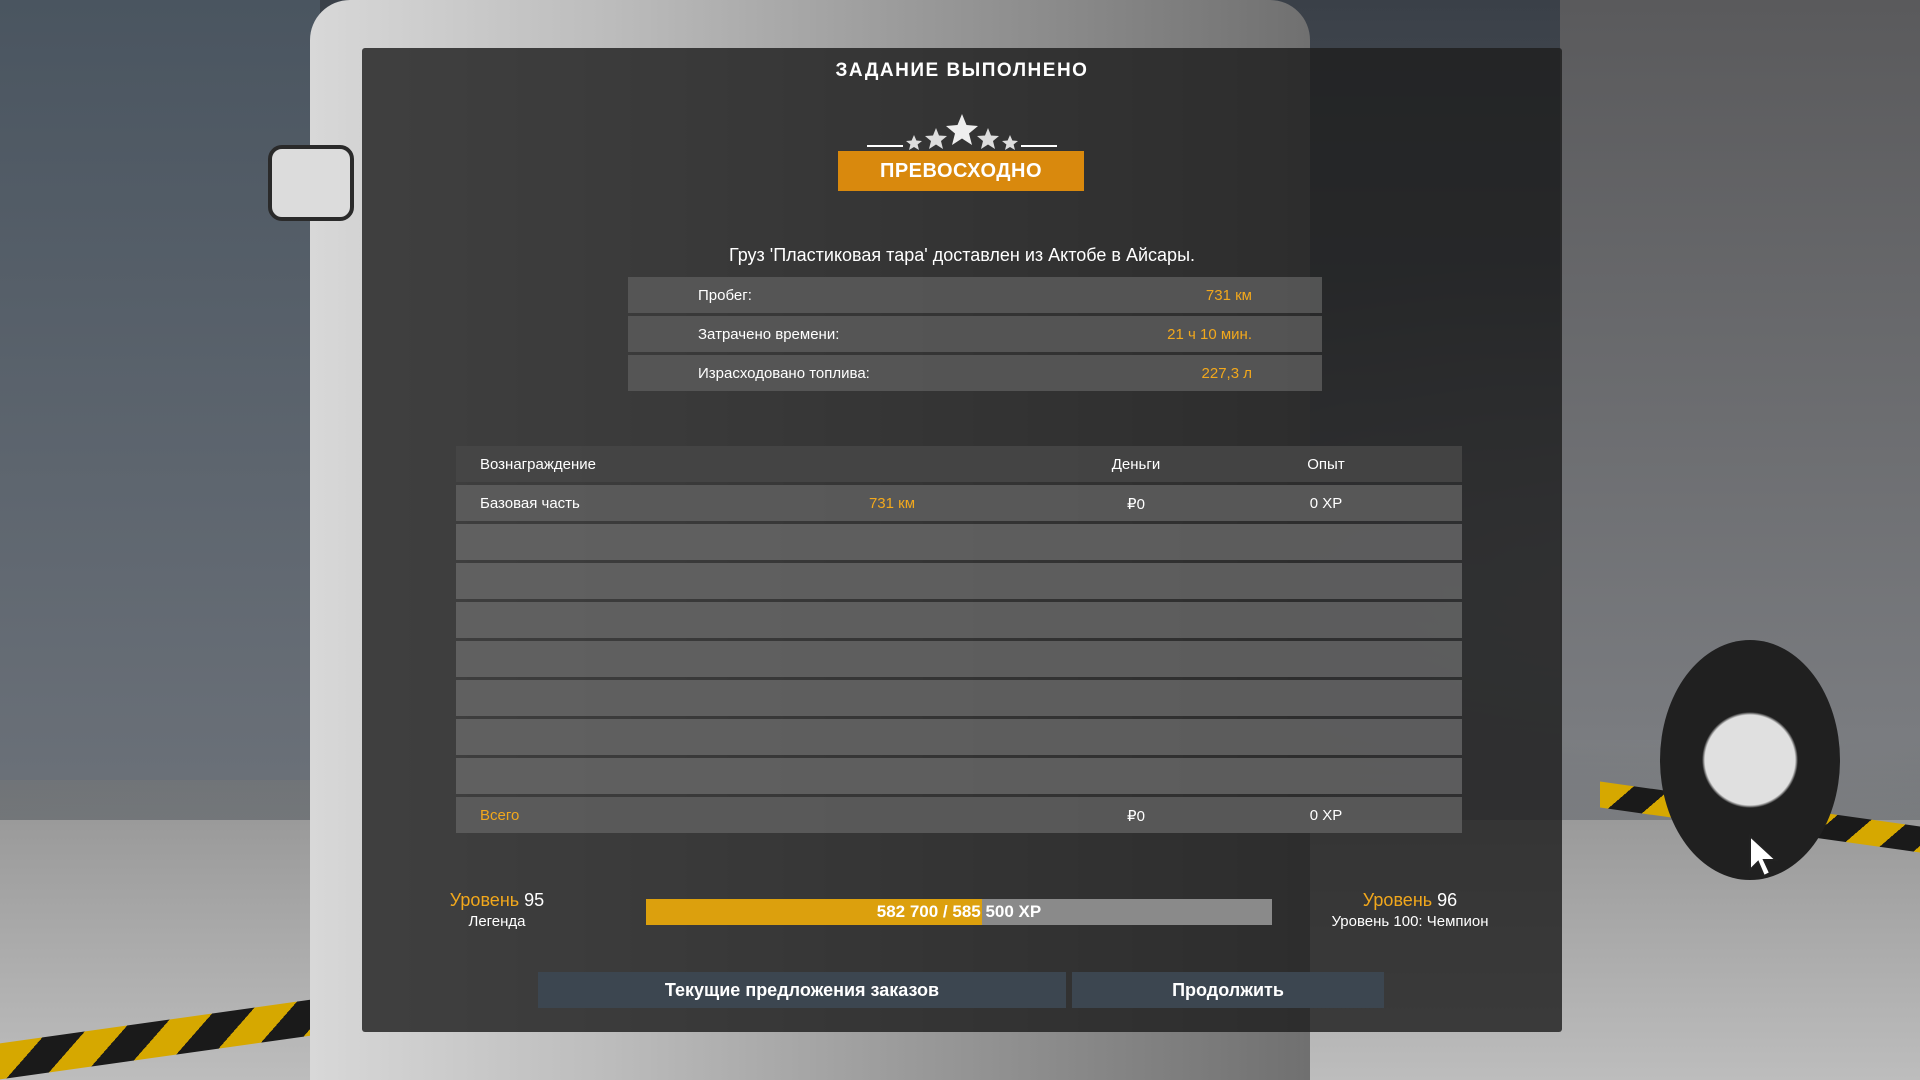 The image size is (1920, 1080). What do you see at coordinates (1226, 373) in the screenshot?
I see `stat-value: 227,3 л` at bounding box center [1226, 373].